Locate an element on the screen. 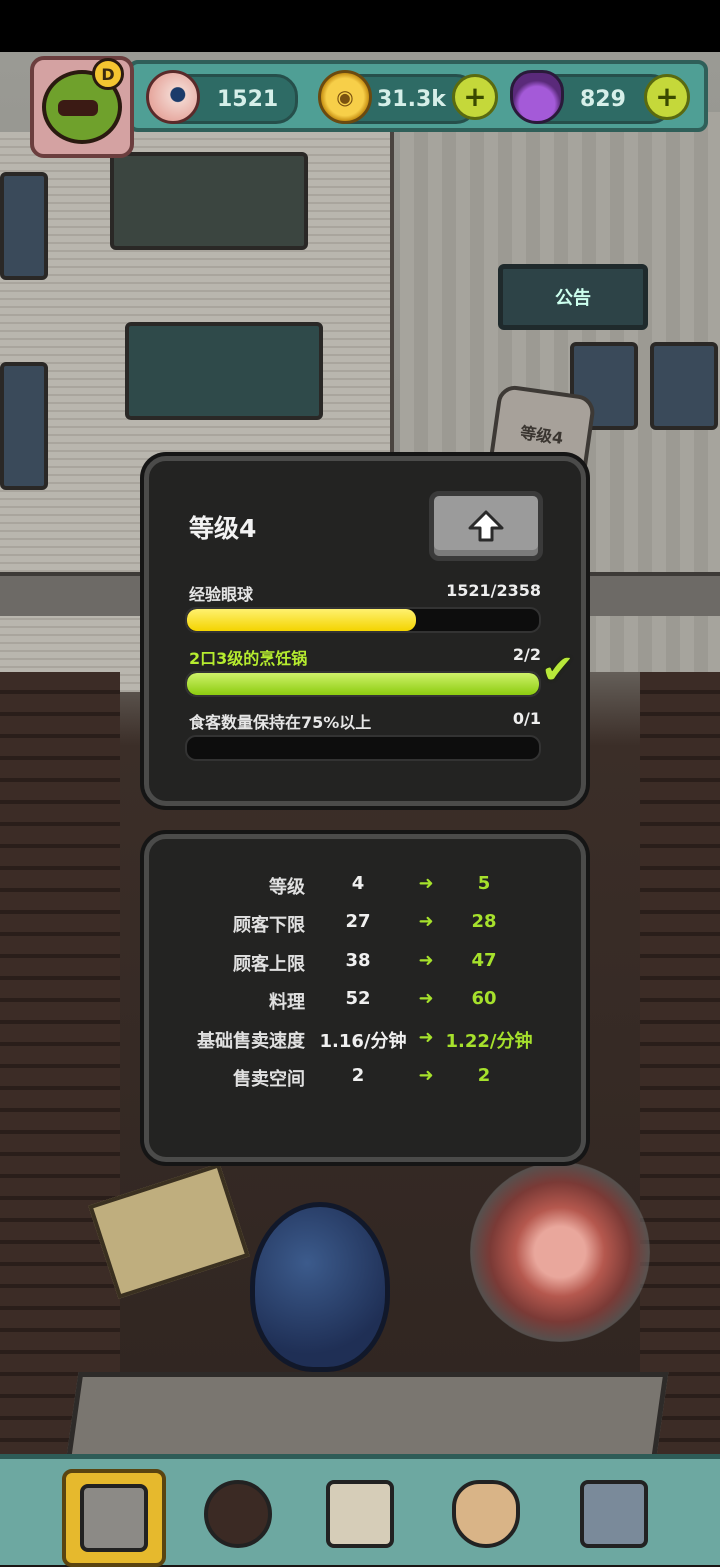 This screenshot has height=1567, width=720. stat-next: 1.22/分钟 is located at coordinates (489, 1041).